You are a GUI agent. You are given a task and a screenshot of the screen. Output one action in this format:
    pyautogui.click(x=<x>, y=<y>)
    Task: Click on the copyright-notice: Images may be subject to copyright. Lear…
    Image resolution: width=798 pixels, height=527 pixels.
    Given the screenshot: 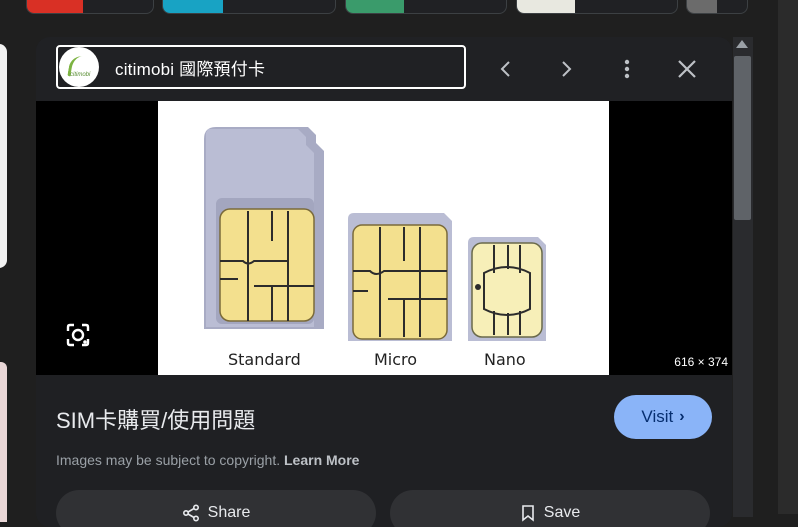 What is the action you would take?
    pyautogui.click(x=207, y=460)
    